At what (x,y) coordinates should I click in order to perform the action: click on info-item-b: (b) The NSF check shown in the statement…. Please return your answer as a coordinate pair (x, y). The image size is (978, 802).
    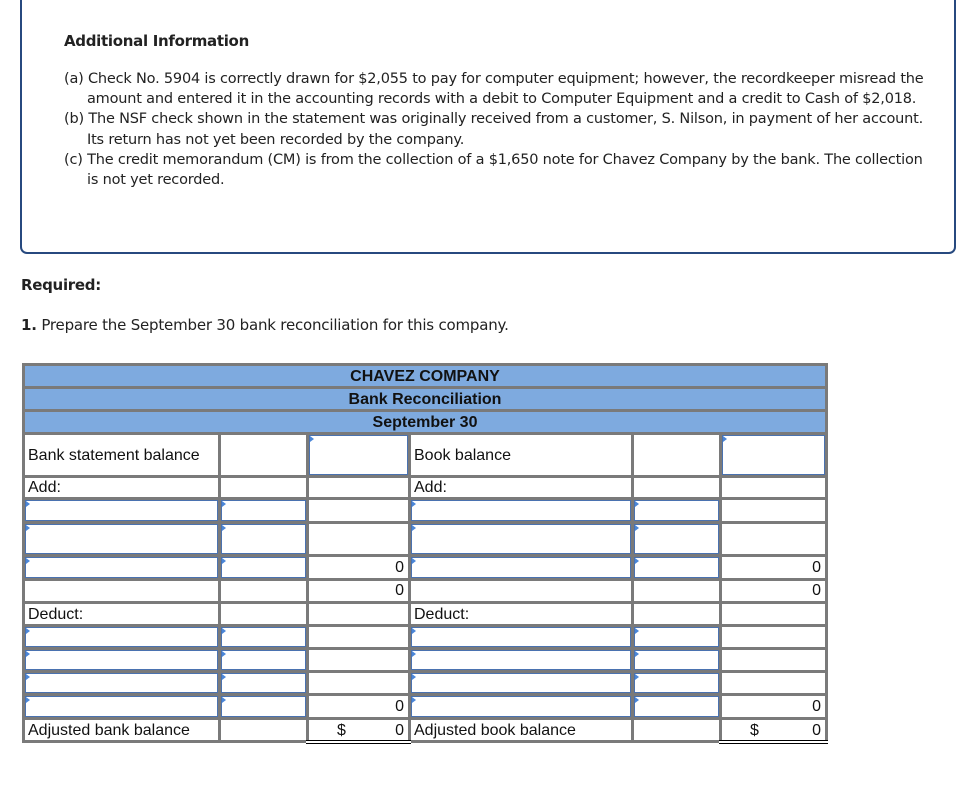
    Looking at the image, I should click on (494, 129).